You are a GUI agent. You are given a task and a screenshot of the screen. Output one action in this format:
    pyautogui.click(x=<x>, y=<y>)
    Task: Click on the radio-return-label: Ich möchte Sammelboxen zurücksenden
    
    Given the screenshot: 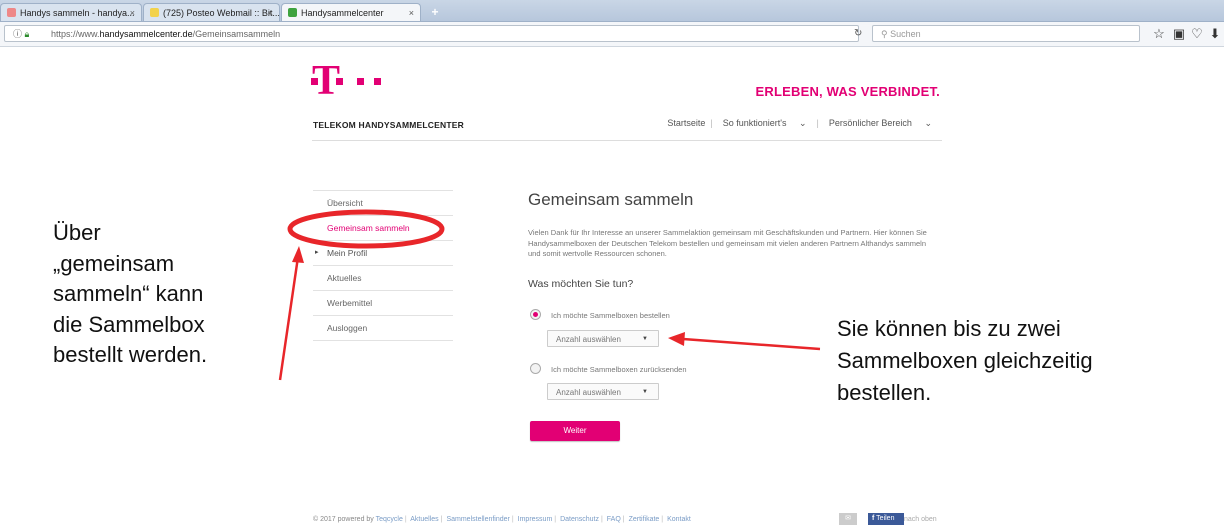 What is the action you would take?
    pyautogui.click(x=619, y=369)
    